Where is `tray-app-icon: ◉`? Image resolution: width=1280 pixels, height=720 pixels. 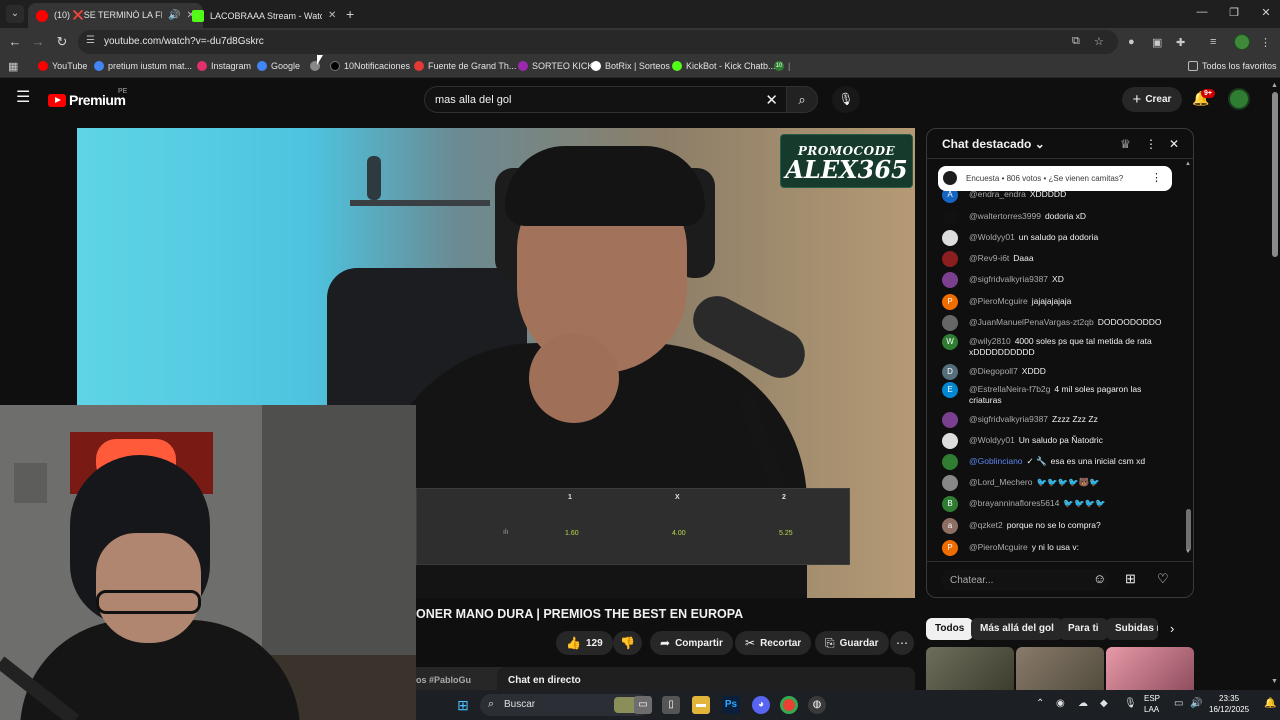
tray-app-icon: ◉ is located at coordinates (1060, 703).